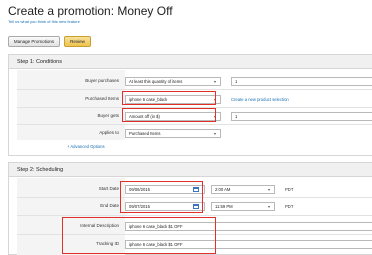 Image resolution: width=372 pixels, height=255 pixels. What do you see at coordinates (161, 197) in the screenshot?
I see `highlight-schedule-dates` at bounding box center [161, 197].